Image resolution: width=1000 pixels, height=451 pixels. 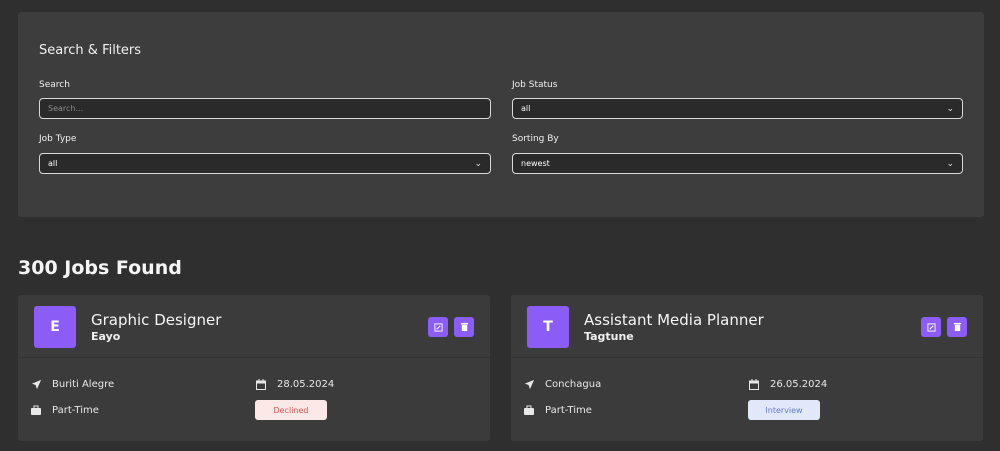 What do you see at coordinates (106, 336) in the screenshot?
I see `job-company: Eayo` at bounding box center [106, 336].